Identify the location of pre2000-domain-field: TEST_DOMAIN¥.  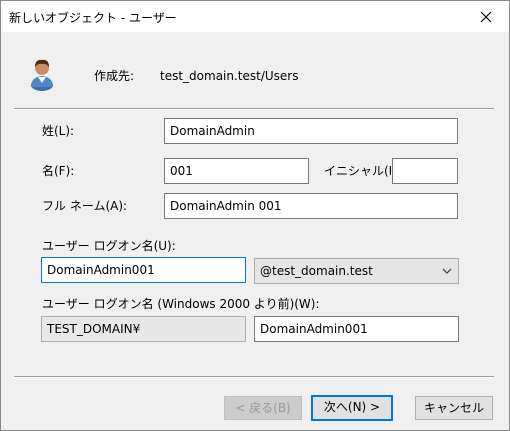
(143, 329).